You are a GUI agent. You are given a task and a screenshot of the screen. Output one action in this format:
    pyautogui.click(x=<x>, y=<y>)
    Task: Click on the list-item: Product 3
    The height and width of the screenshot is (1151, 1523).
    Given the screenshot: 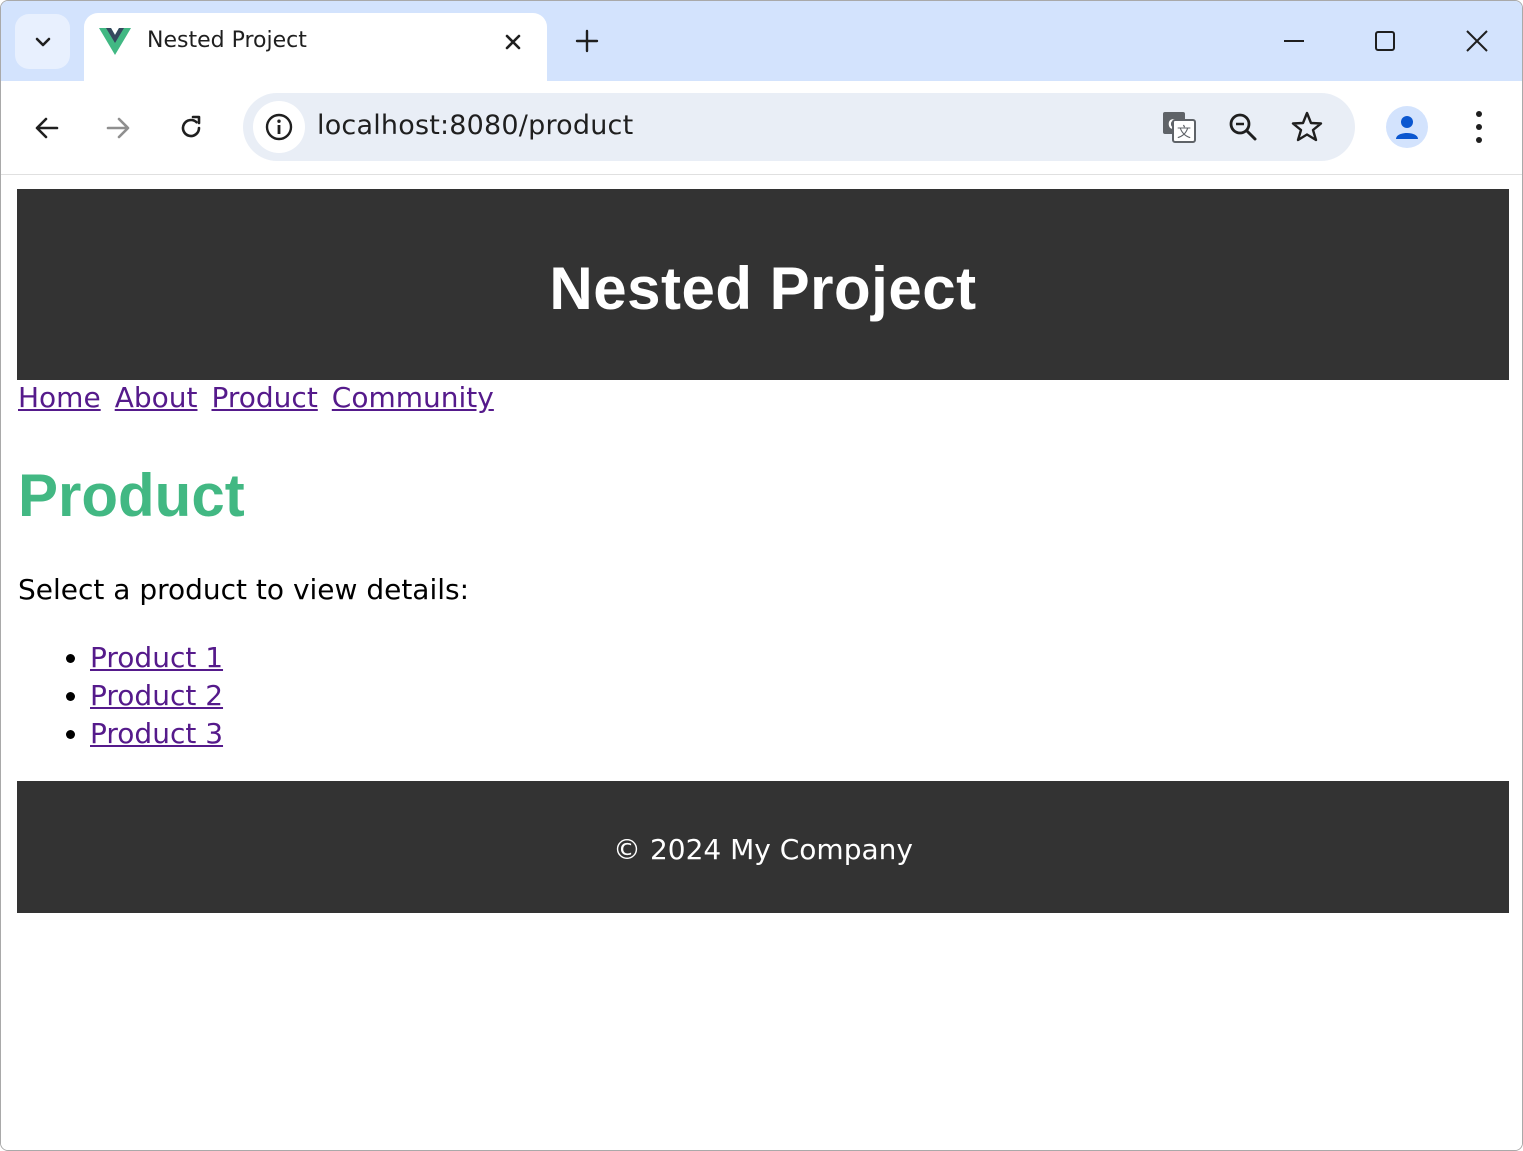 What is the action you would take?
    pyautogui.click(x=156, y=734)
    